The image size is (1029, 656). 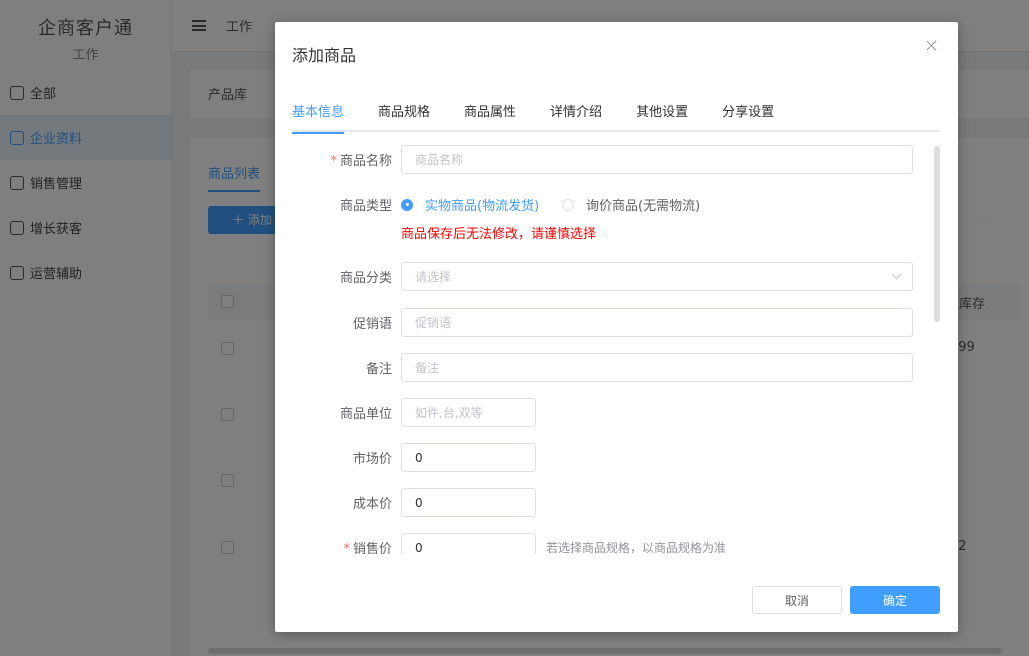 I want to click on tab-basic-info: 基本信息, so click(x=318, y=114).